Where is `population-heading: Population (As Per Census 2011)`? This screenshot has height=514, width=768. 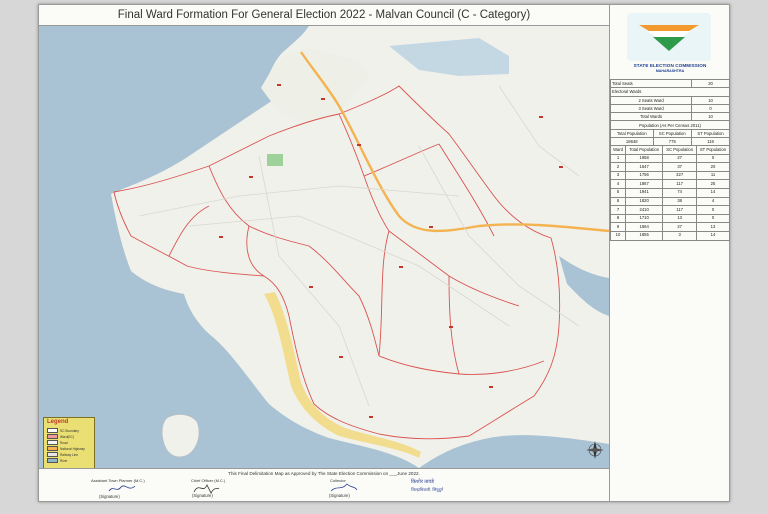 population-heading: Population (As Per Census 2011) is located at coordinates (670, 125).